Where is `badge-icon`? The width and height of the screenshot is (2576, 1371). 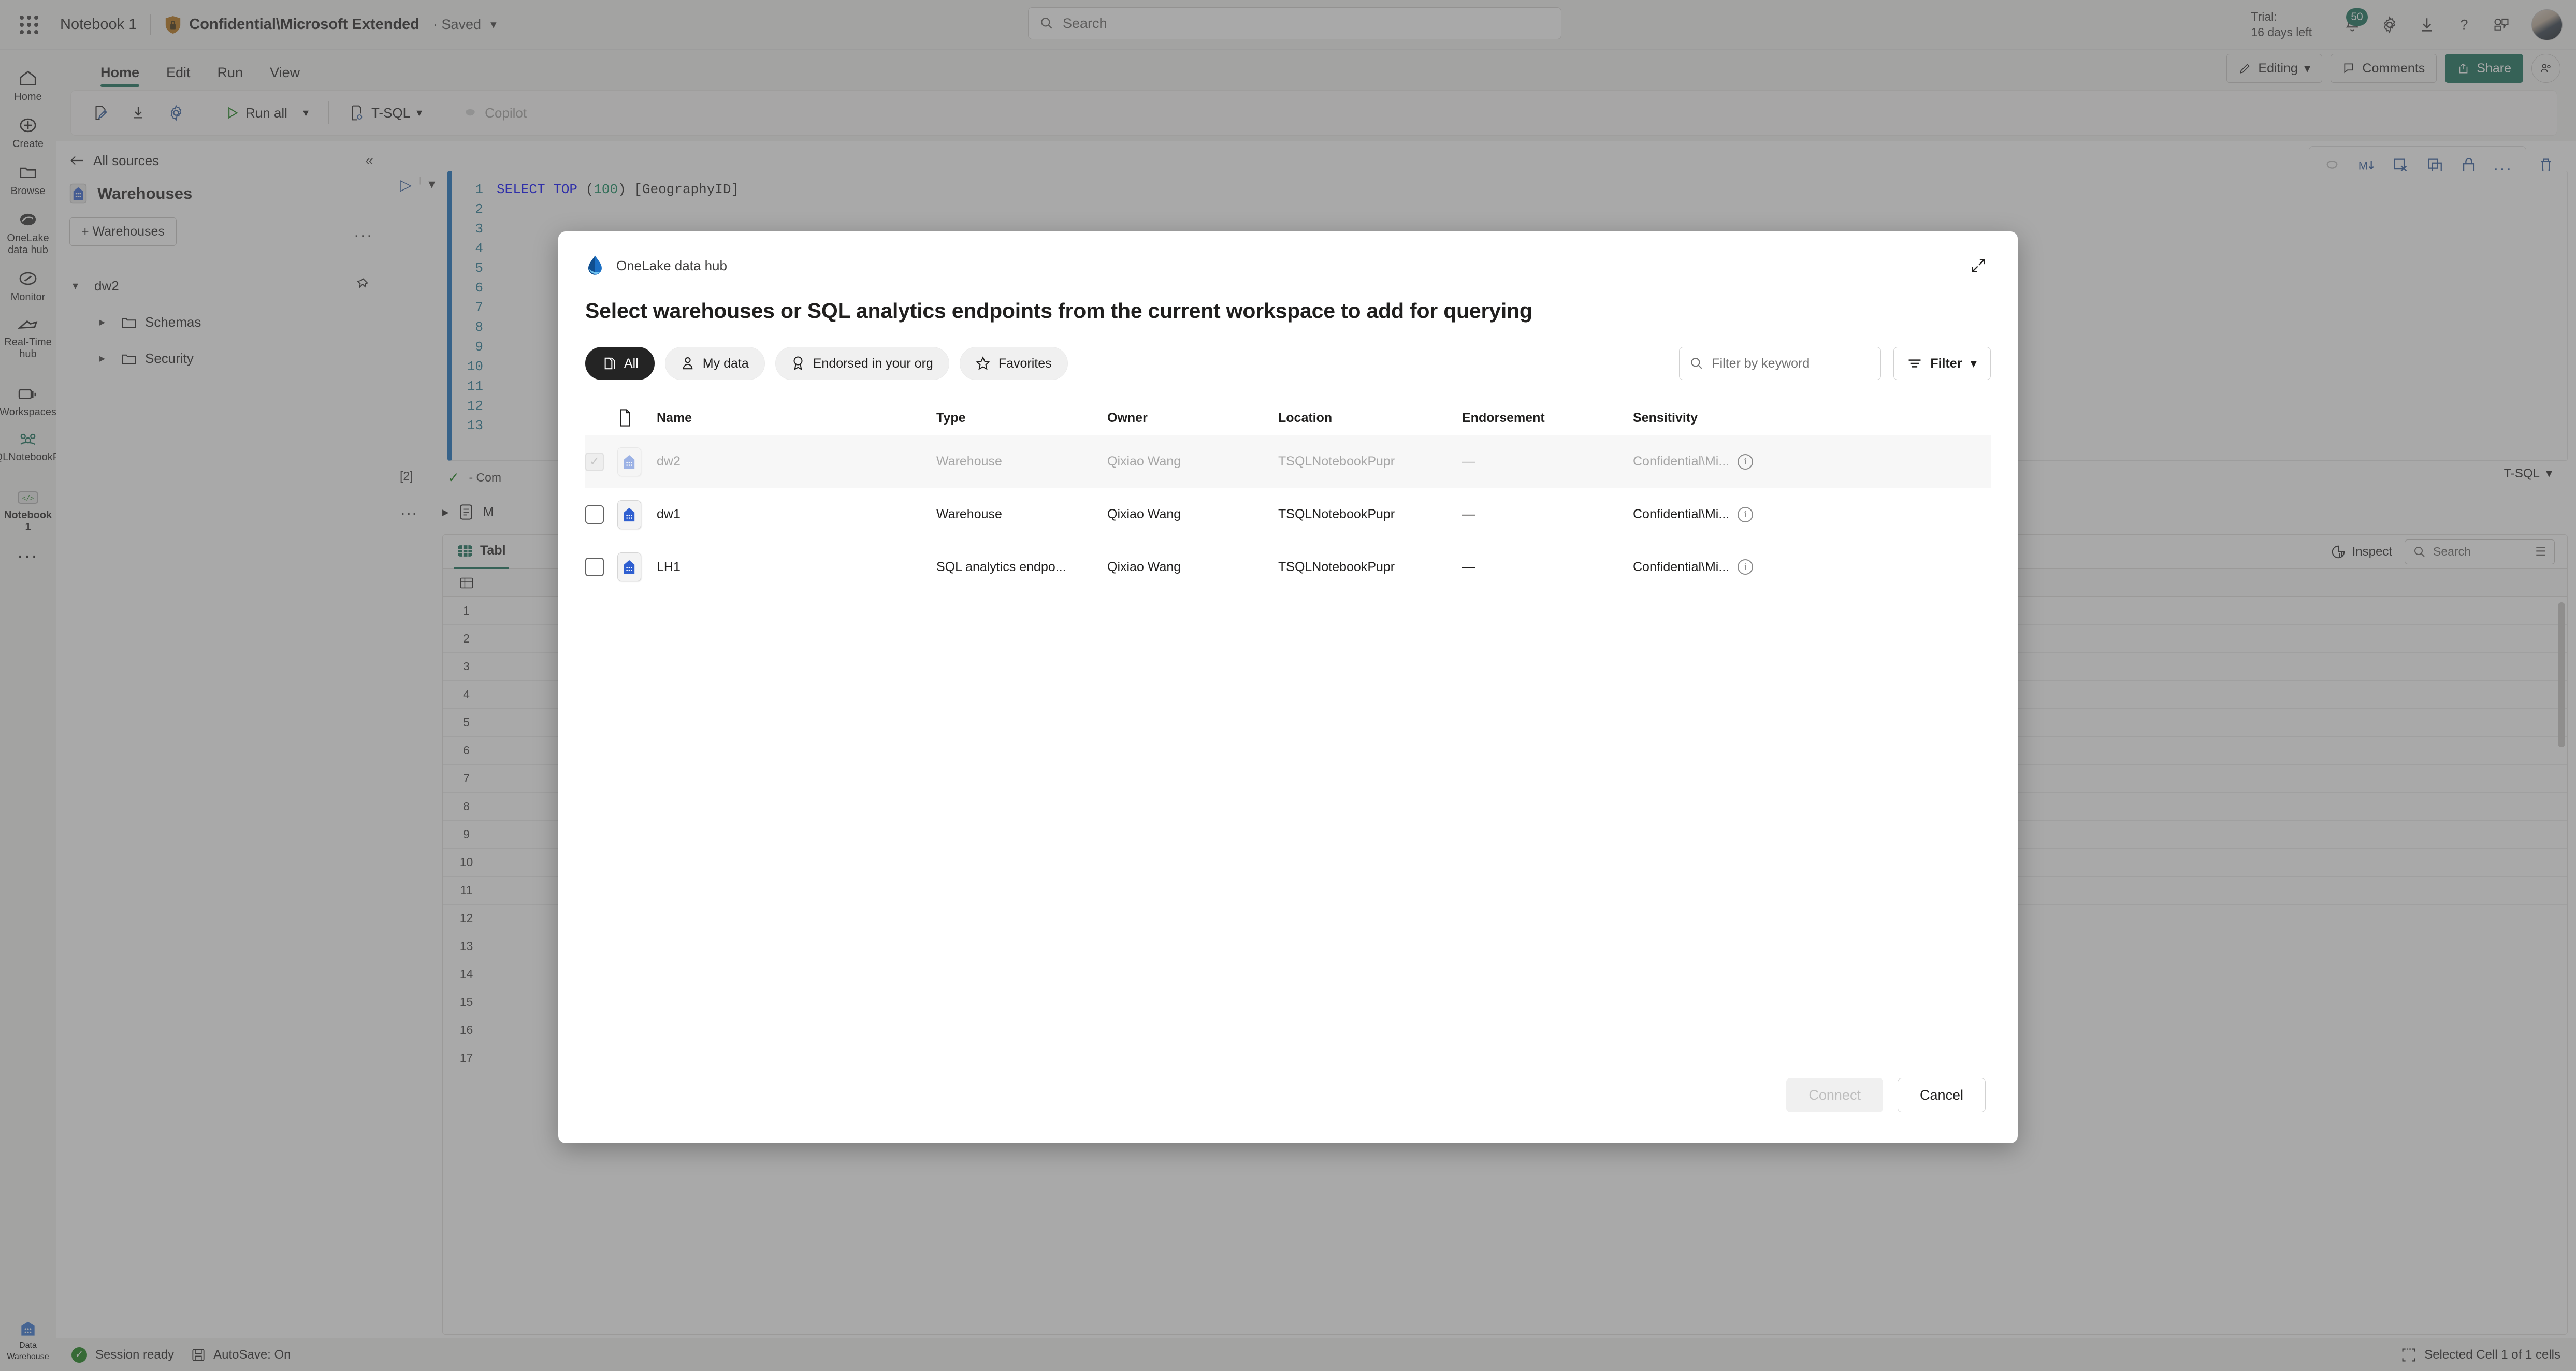
badge-icon is located at coordinates (798, 363).